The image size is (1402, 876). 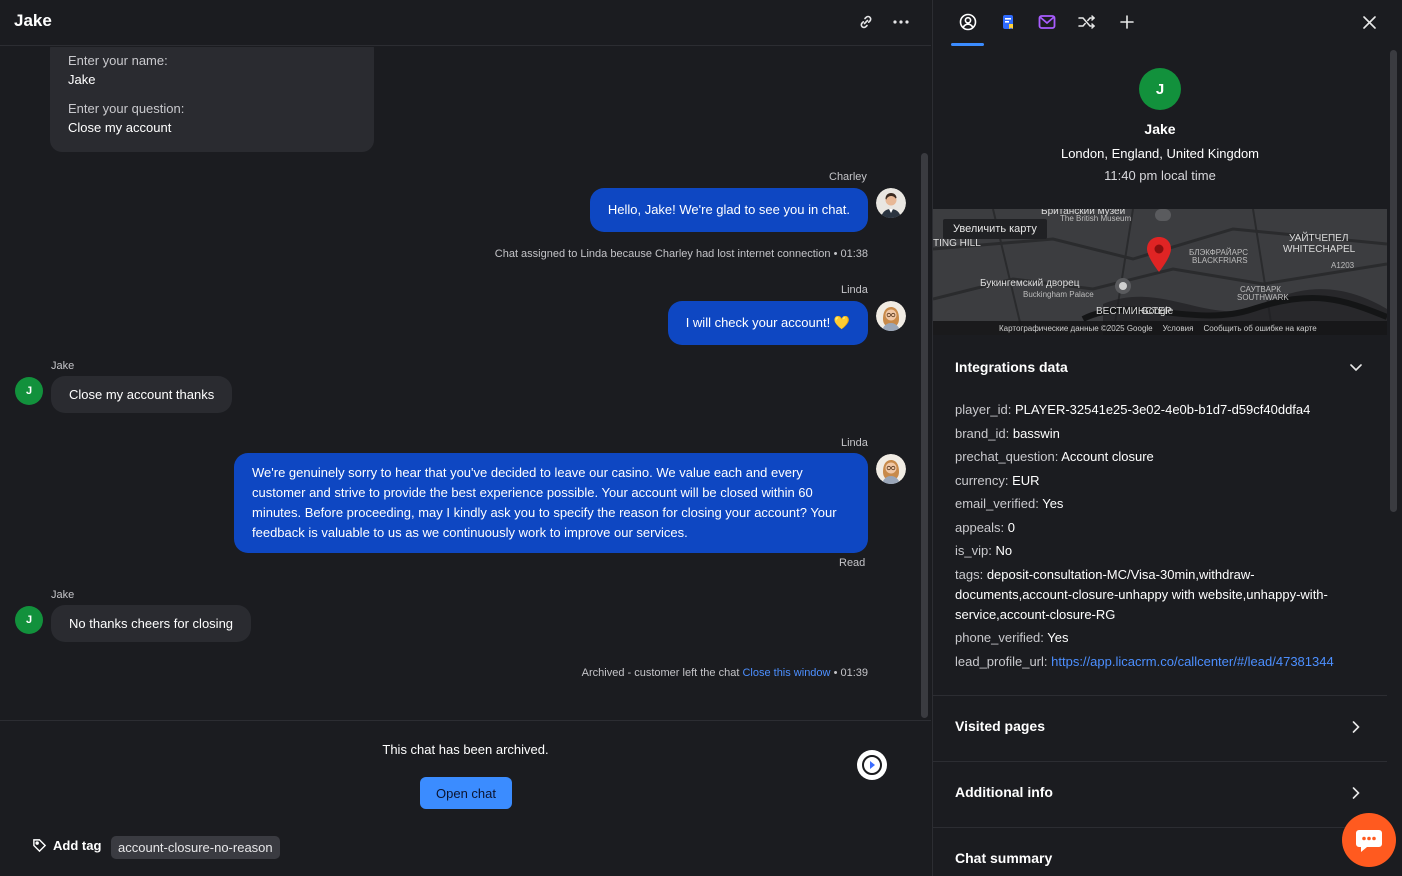 What do you see at coordinates (1008, 22) in the screenshot?
I see `book-icon` at bounding box center [1008, 22].